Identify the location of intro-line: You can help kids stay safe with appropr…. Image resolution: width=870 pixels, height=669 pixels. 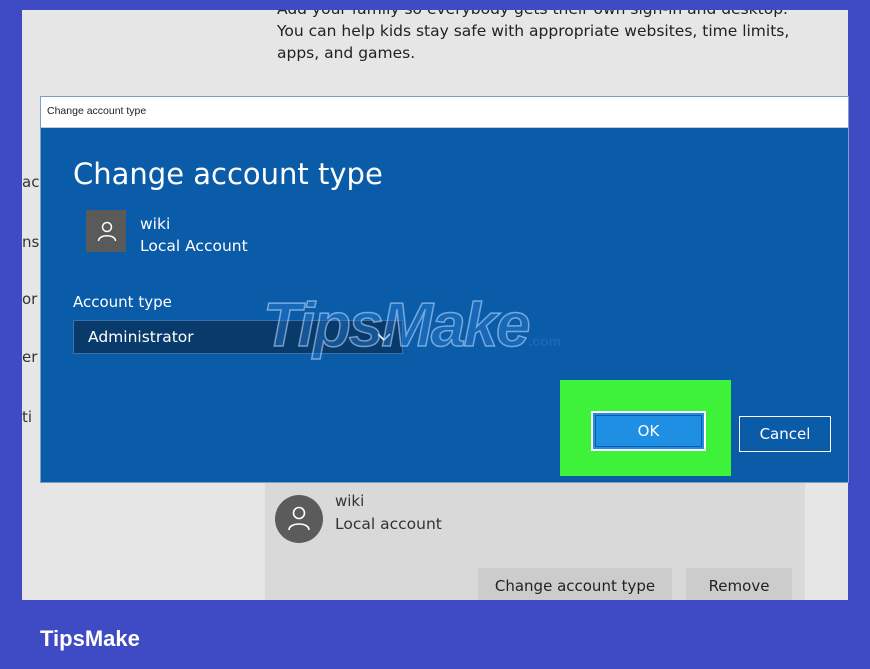
(533, 31).